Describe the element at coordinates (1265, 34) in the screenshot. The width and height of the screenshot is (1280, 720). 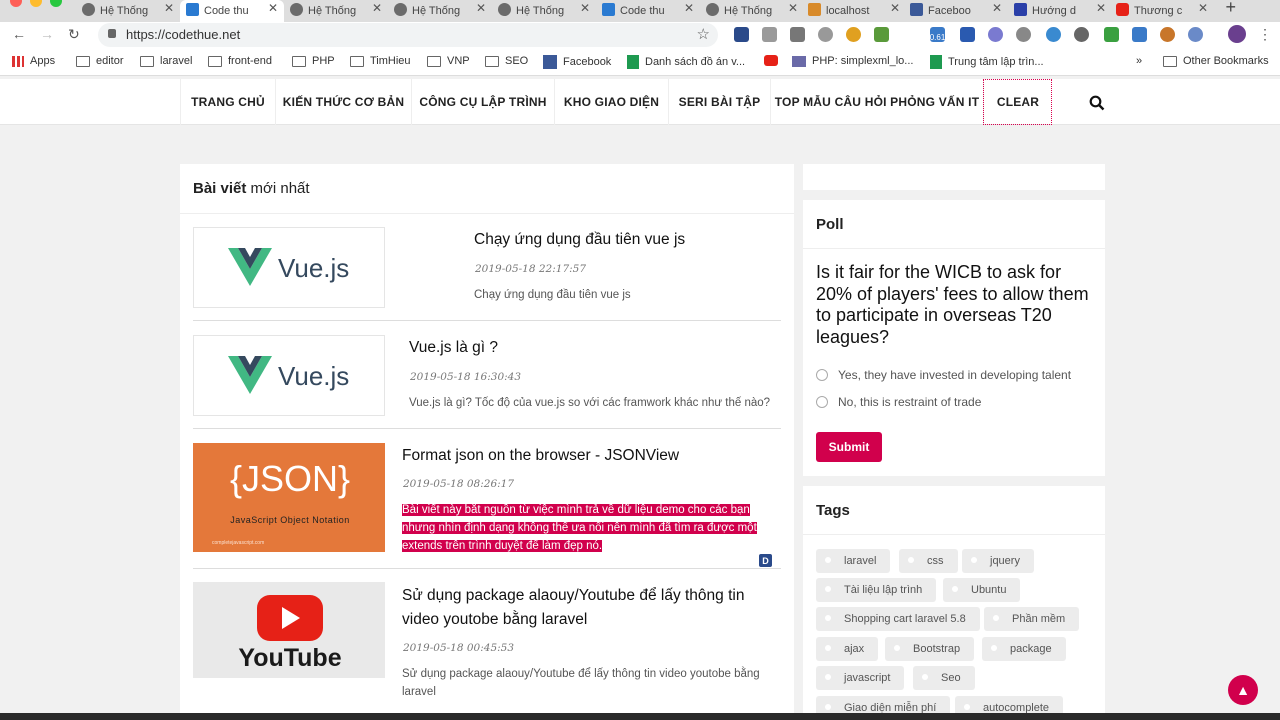
I see `menu-kebab-icon: ⋮` at that location.